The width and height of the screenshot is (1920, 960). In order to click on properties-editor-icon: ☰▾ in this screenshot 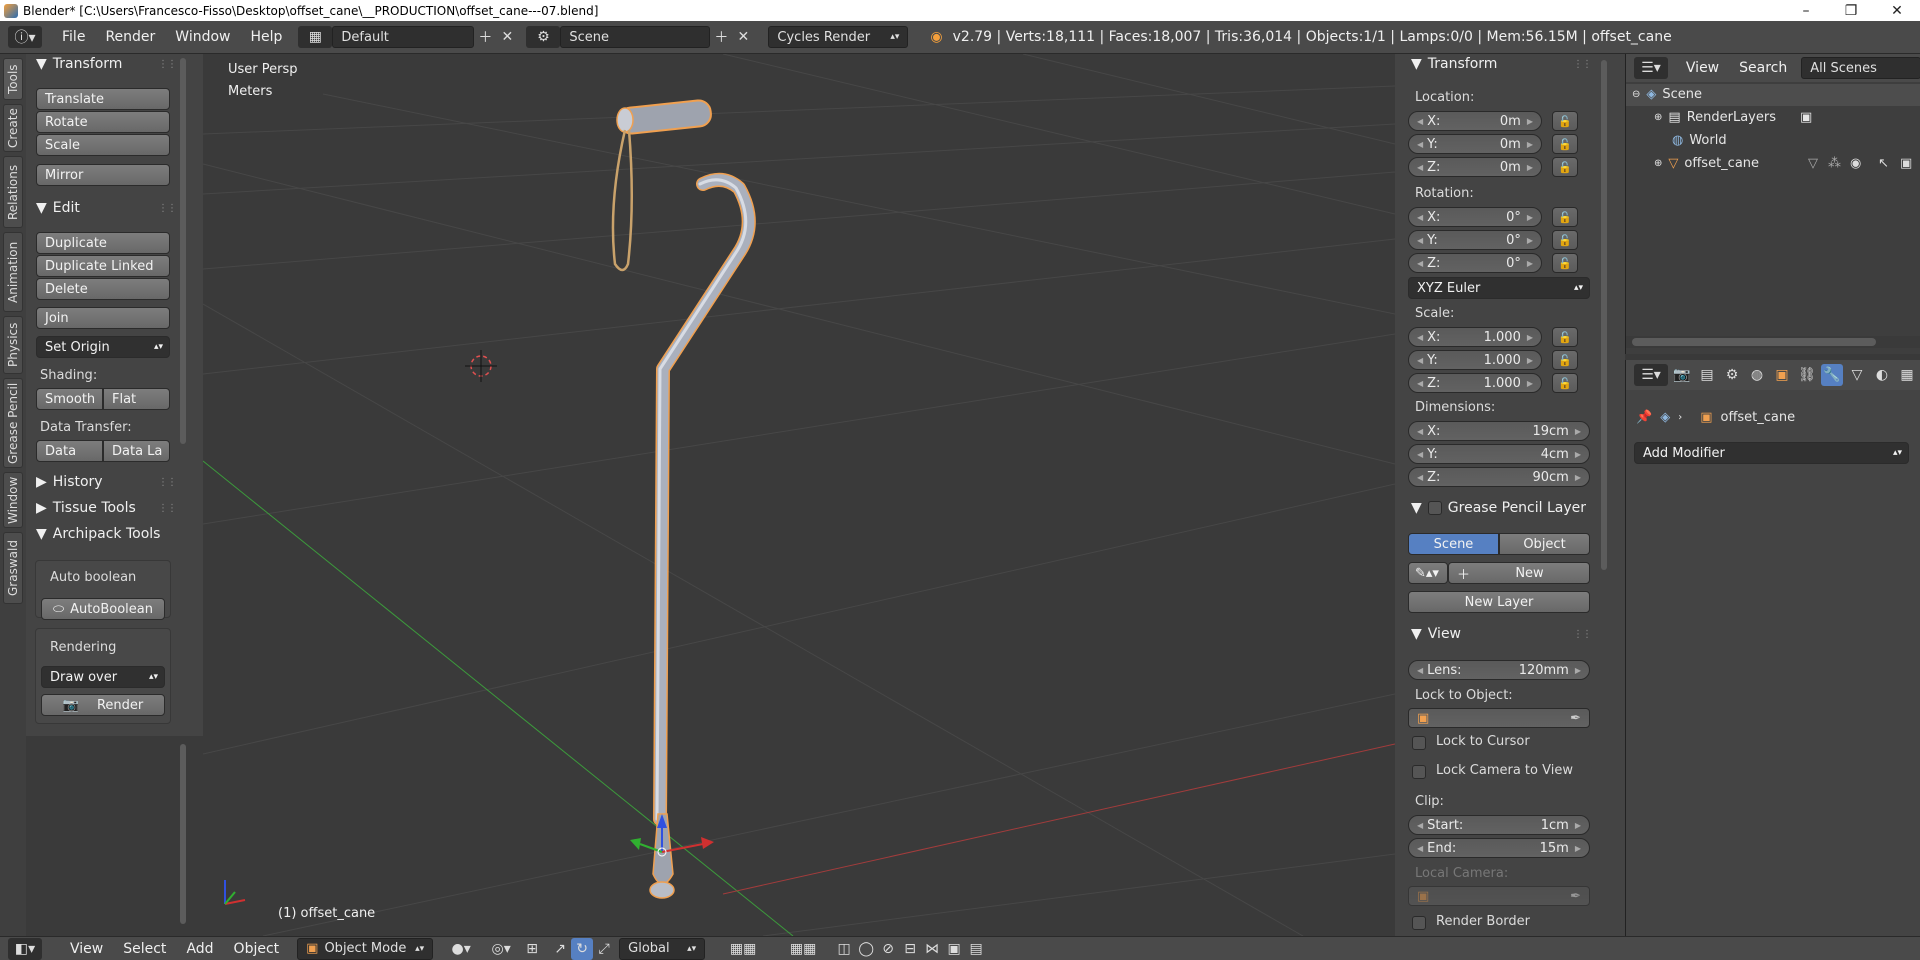, I will do `click(1651, 375)`.